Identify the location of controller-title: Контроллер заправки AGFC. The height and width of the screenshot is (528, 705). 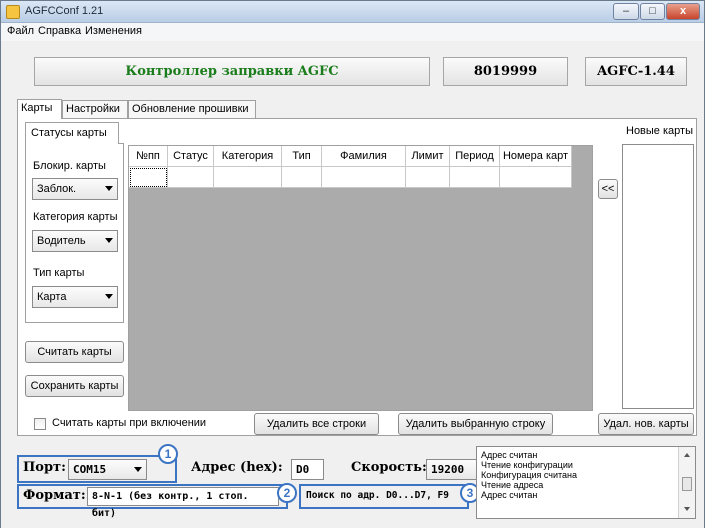
(232, 71).